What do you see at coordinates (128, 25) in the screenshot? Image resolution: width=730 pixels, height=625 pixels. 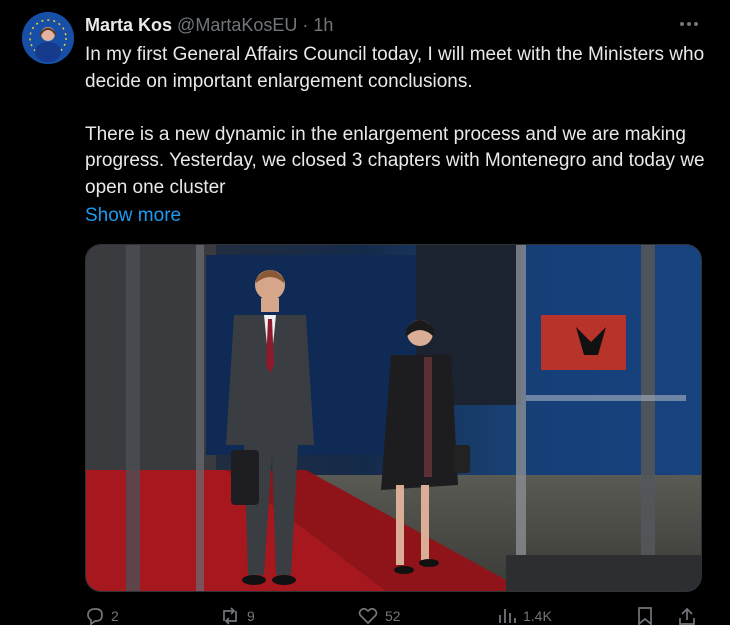 I see `author-display-name: Marta Kos` at bounding box center [128, 25].